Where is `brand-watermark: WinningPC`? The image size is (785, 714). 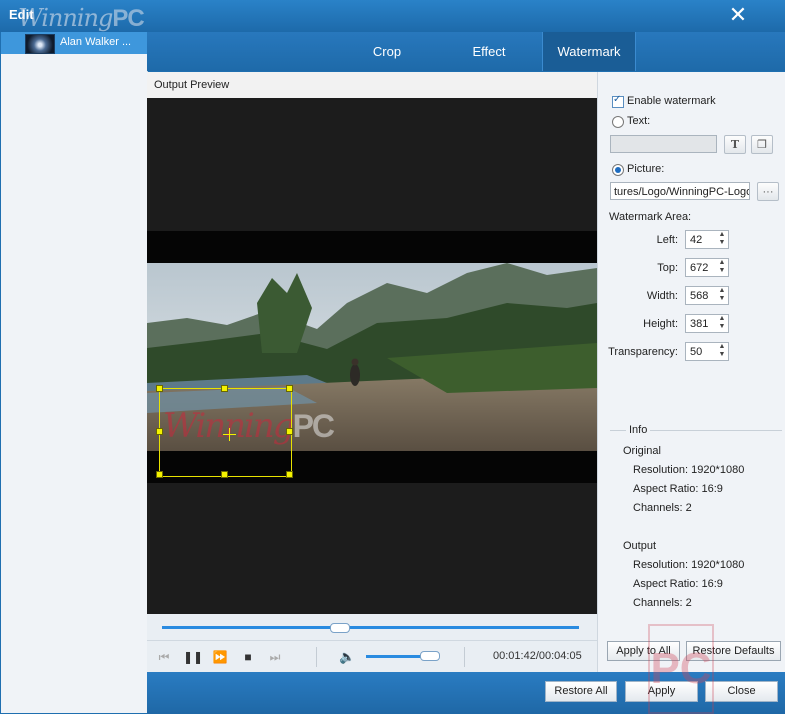
brand-watermark: WinningPC is located at coordinates (81, 18).